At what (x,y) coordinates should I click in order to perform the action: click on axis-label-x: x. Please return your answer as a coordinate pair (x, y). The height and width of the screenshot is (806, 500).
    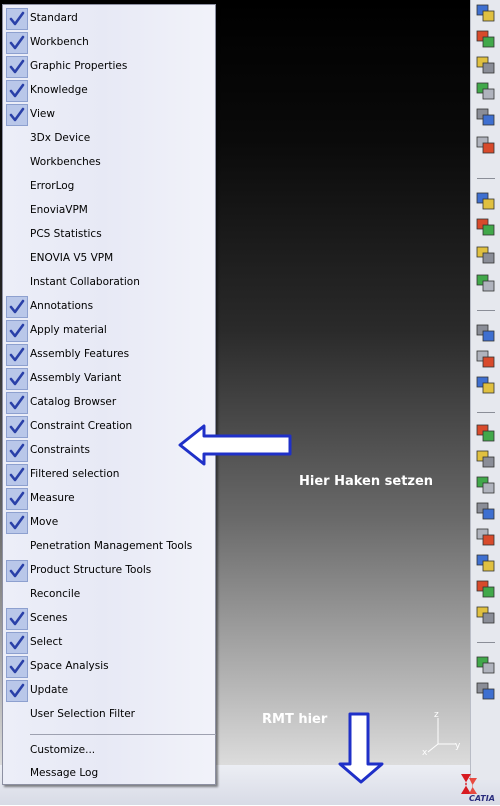
    Looking at the image, I should click on (425, 752).